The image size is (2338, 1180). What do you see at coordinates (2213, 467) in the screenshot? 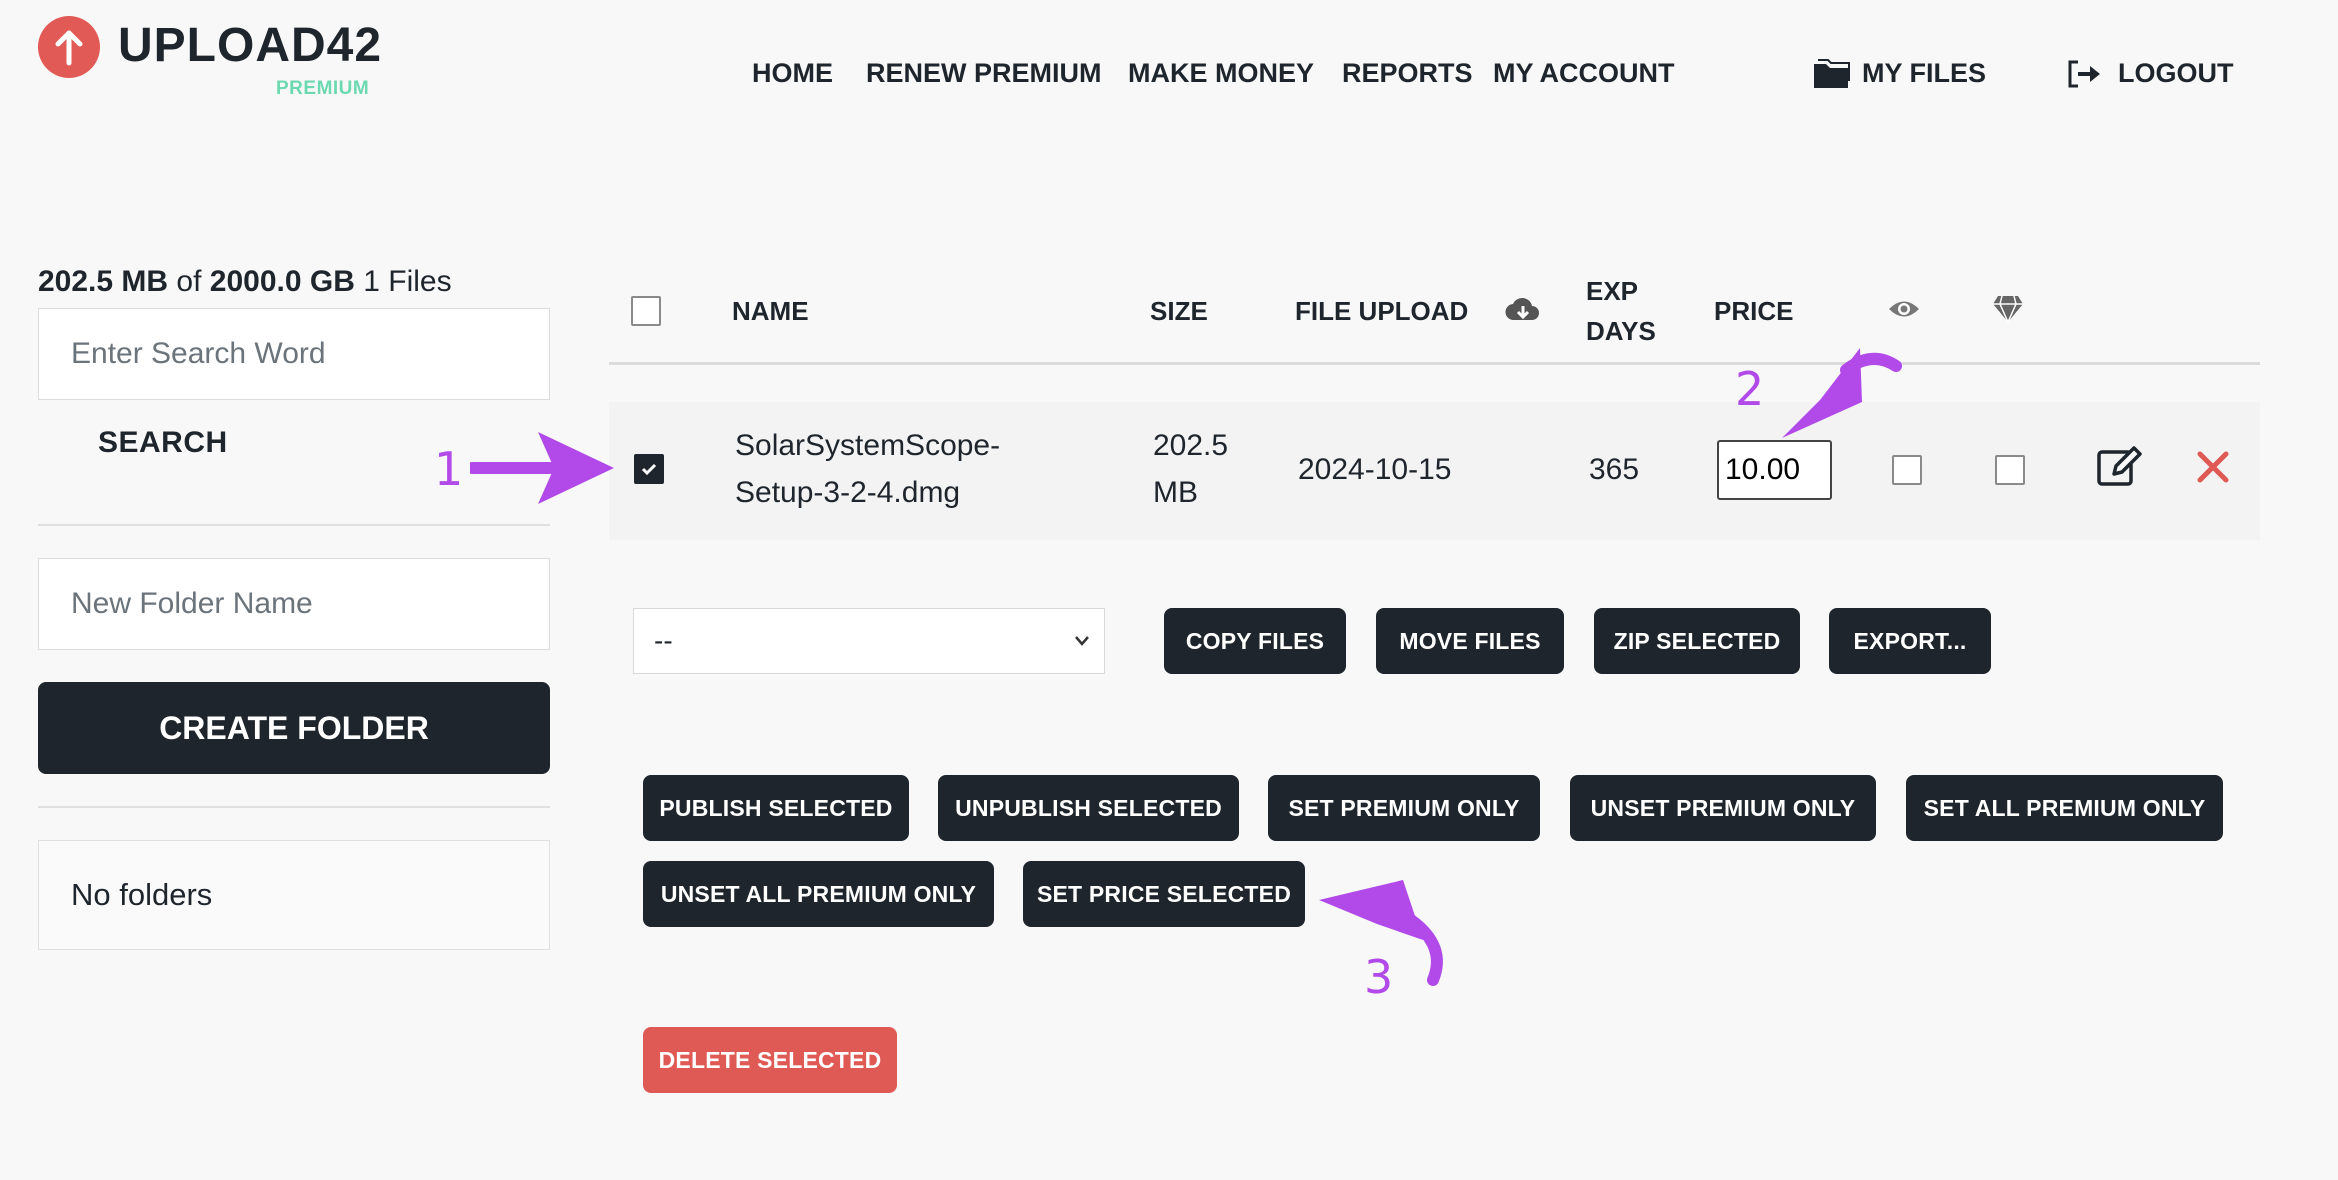
I see `delete-icon` at bounding box center [2213, 467].